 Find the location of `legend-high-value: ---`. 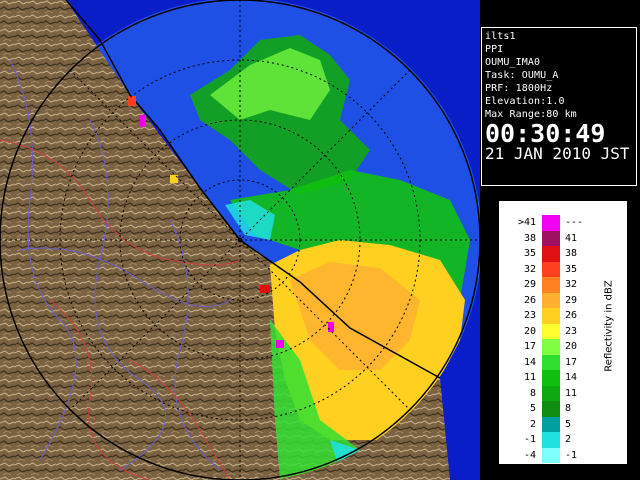

legend-high-value: --- is located at coordinates (574, 222).